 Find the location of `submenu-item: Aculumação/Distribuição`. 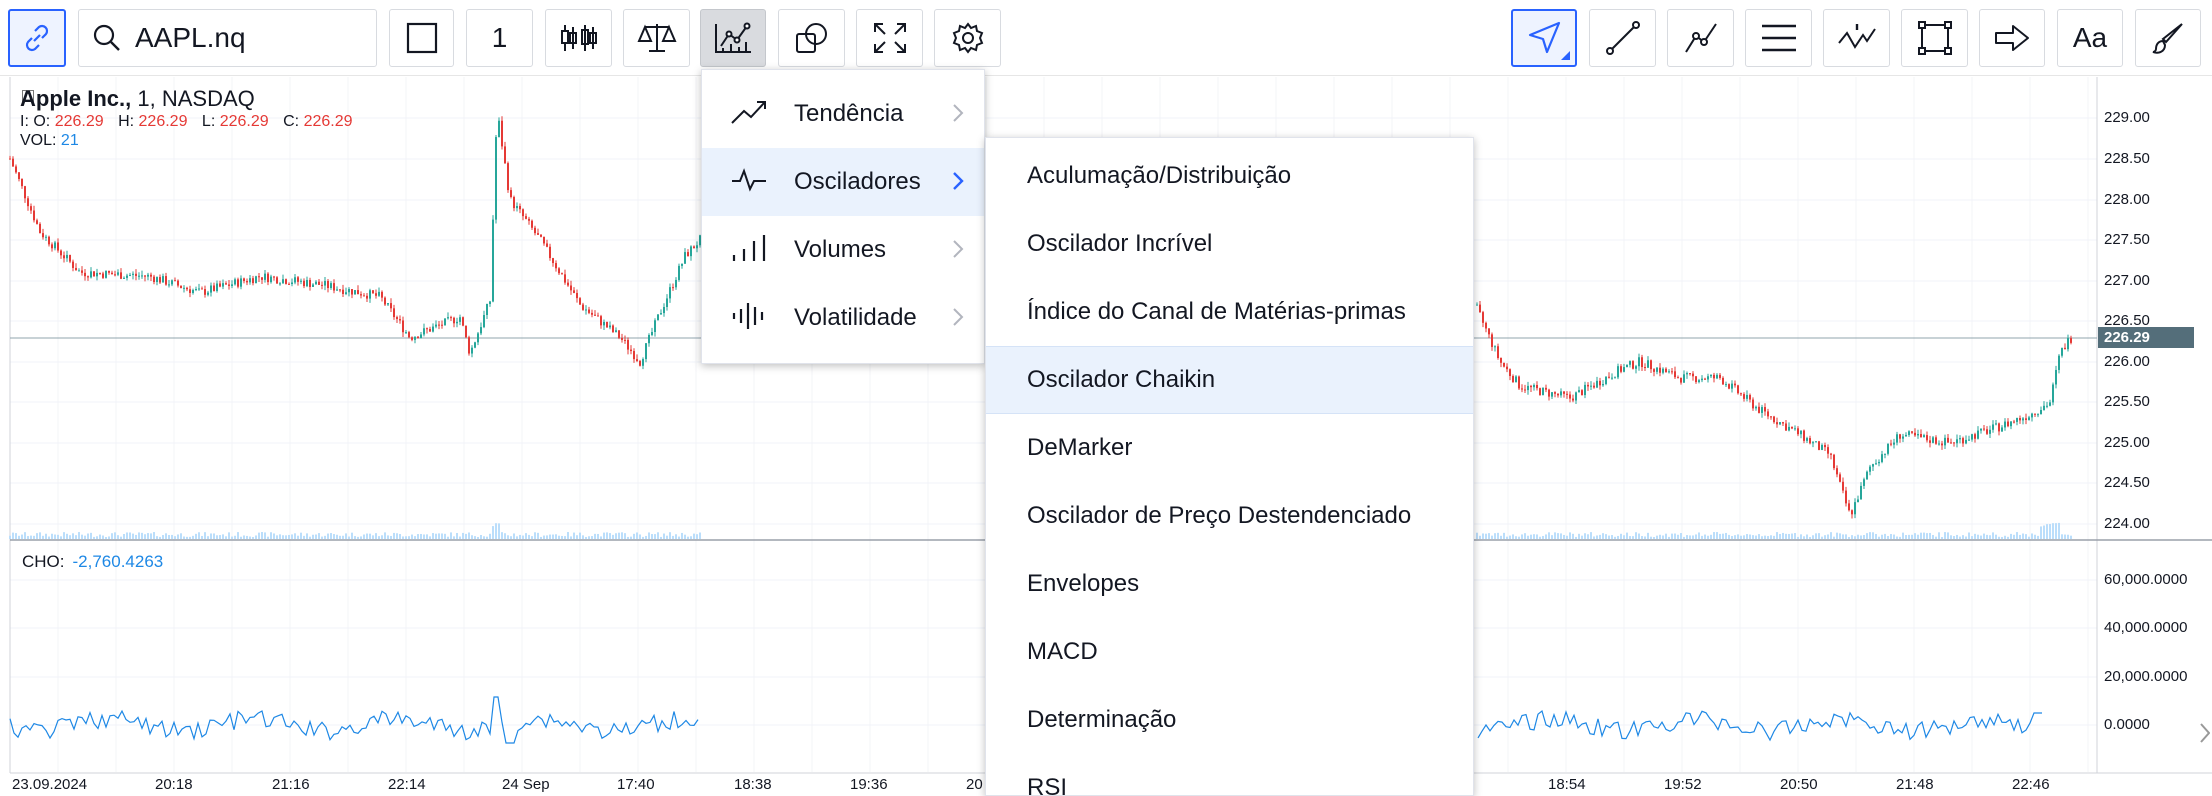

submenu-item: Aculumação/Distribuição is located at coordinates (1229, 176).